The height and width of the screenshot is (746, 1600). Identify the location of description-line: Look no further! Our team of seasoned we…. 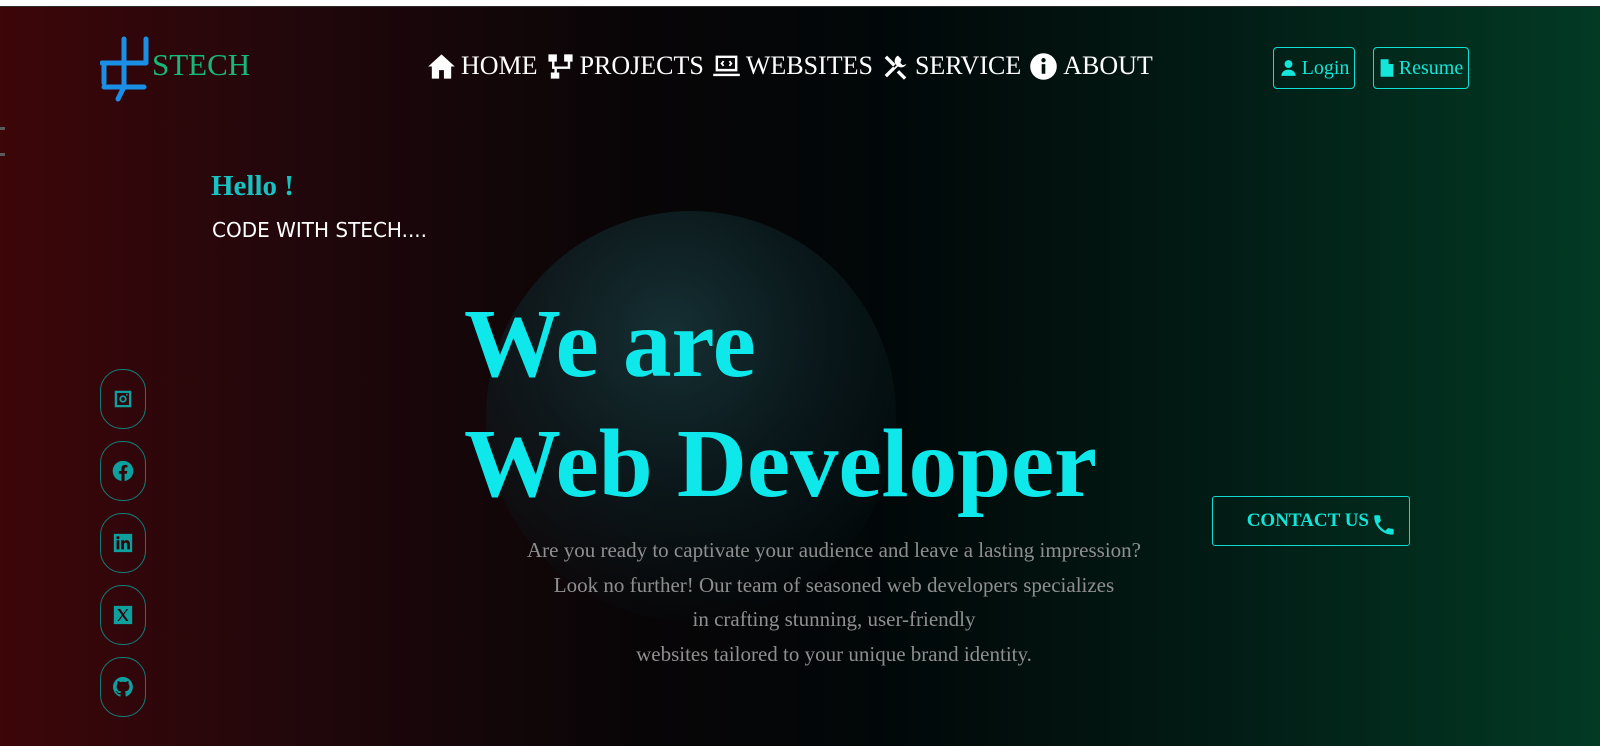
(834, 584).